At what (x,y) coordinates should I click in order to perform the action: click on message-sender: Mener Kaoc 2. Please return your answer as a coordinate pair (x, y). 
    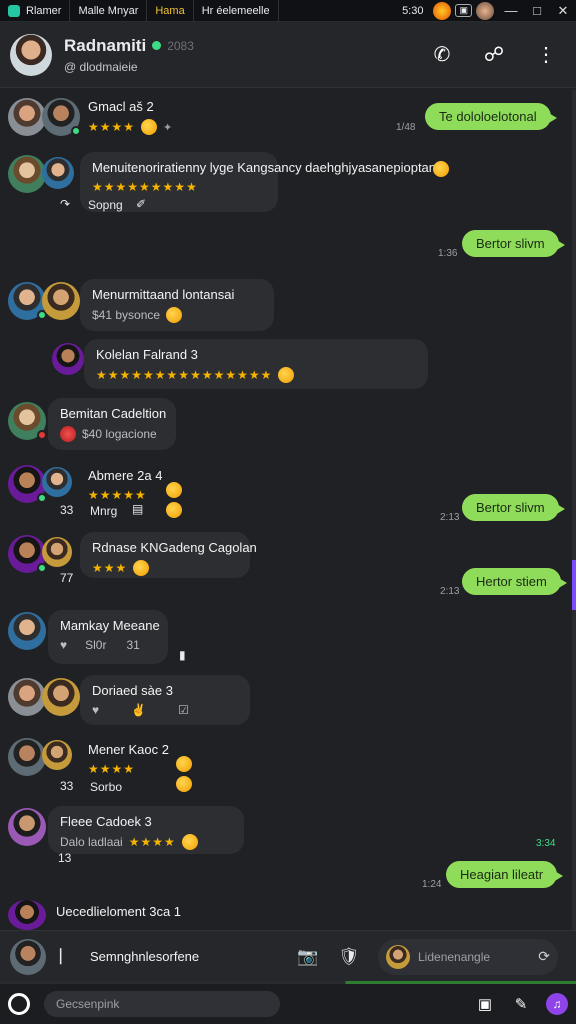
    Looking at the image, I should click on (128, 749).